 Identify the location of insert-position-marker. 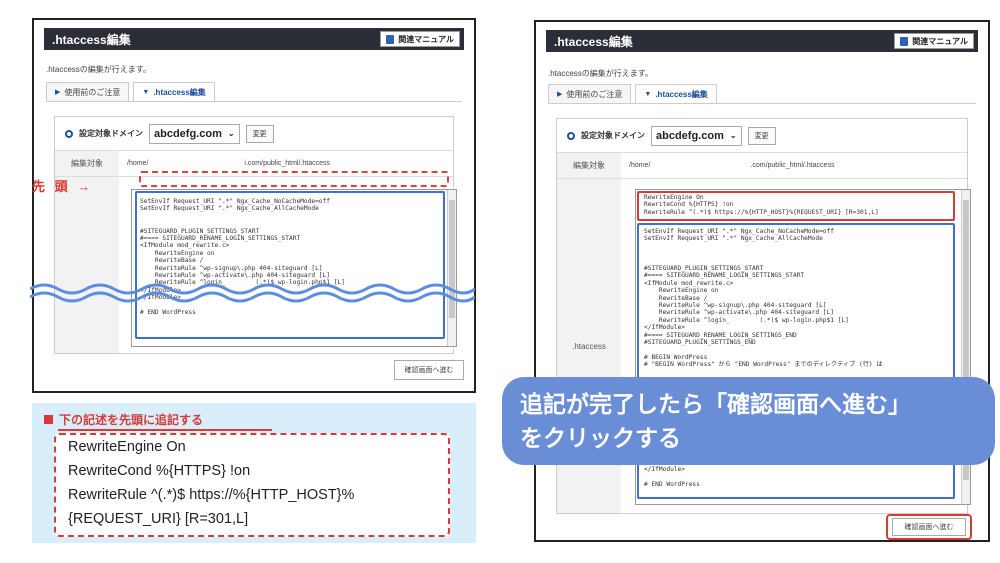
(294, 179).